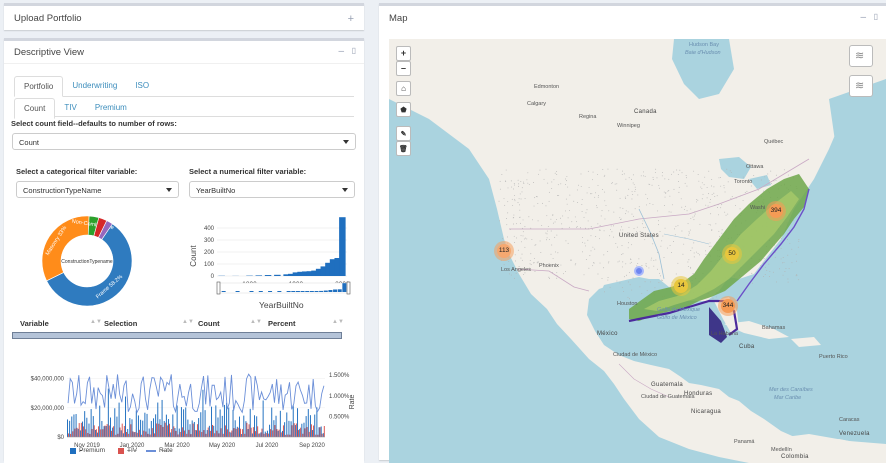 The image size is (886, 463). What do you see at coordinates (282, 323) in the screenshot?
I see `col-percent: Percent` at bounding box center [282, 323].